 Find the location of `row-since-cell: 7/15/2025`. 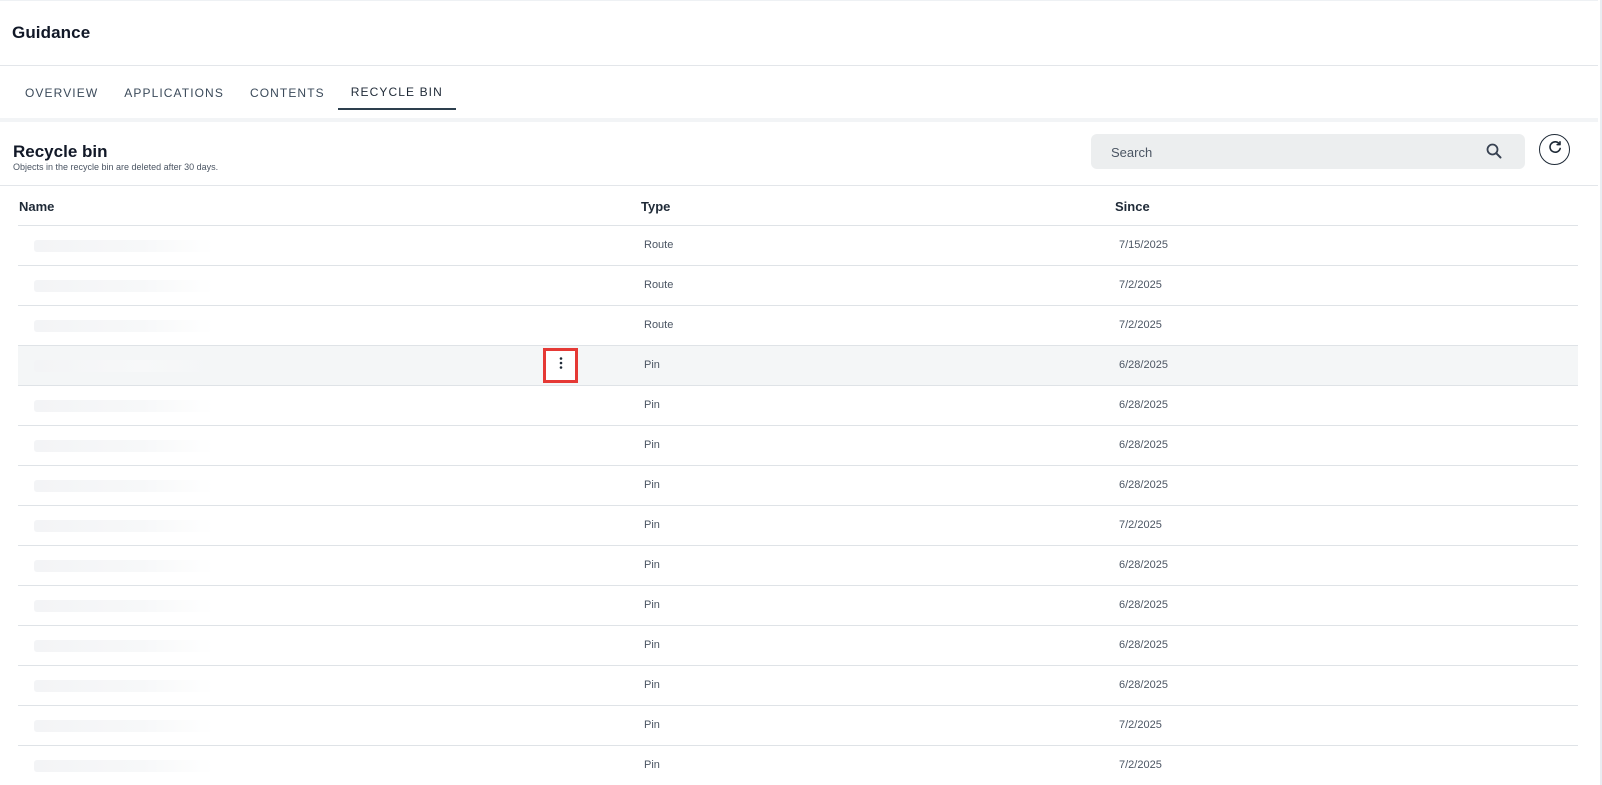

row-since-cell: 7/15/2025 is located at coordinates (1143, 245).